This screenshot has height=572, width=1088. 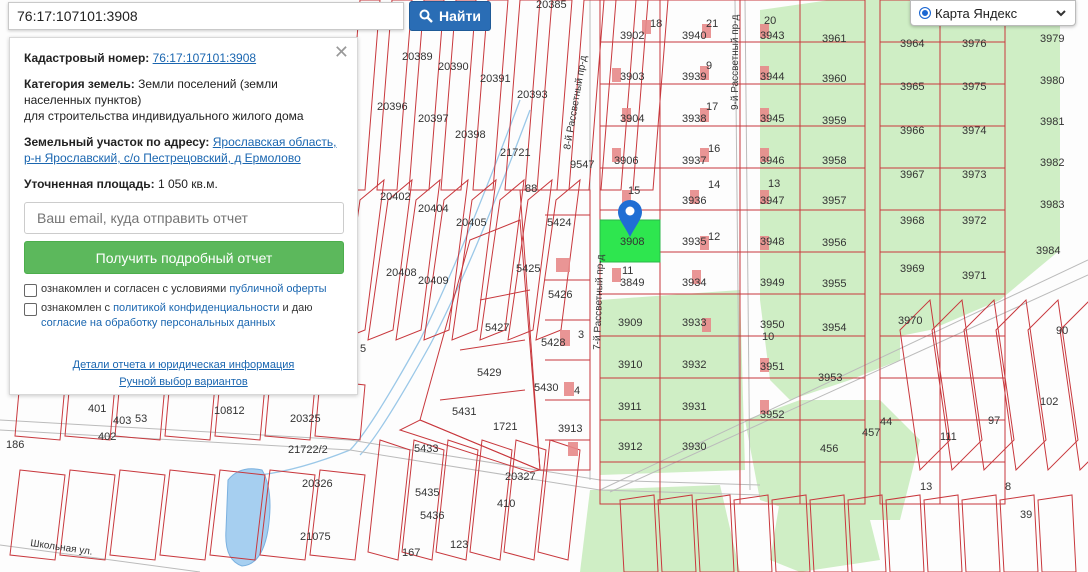 What do you see at coordinates (581, 335) in the screenshot?
I see `parcel-number-label: 3` at bounding box center [581, 335].